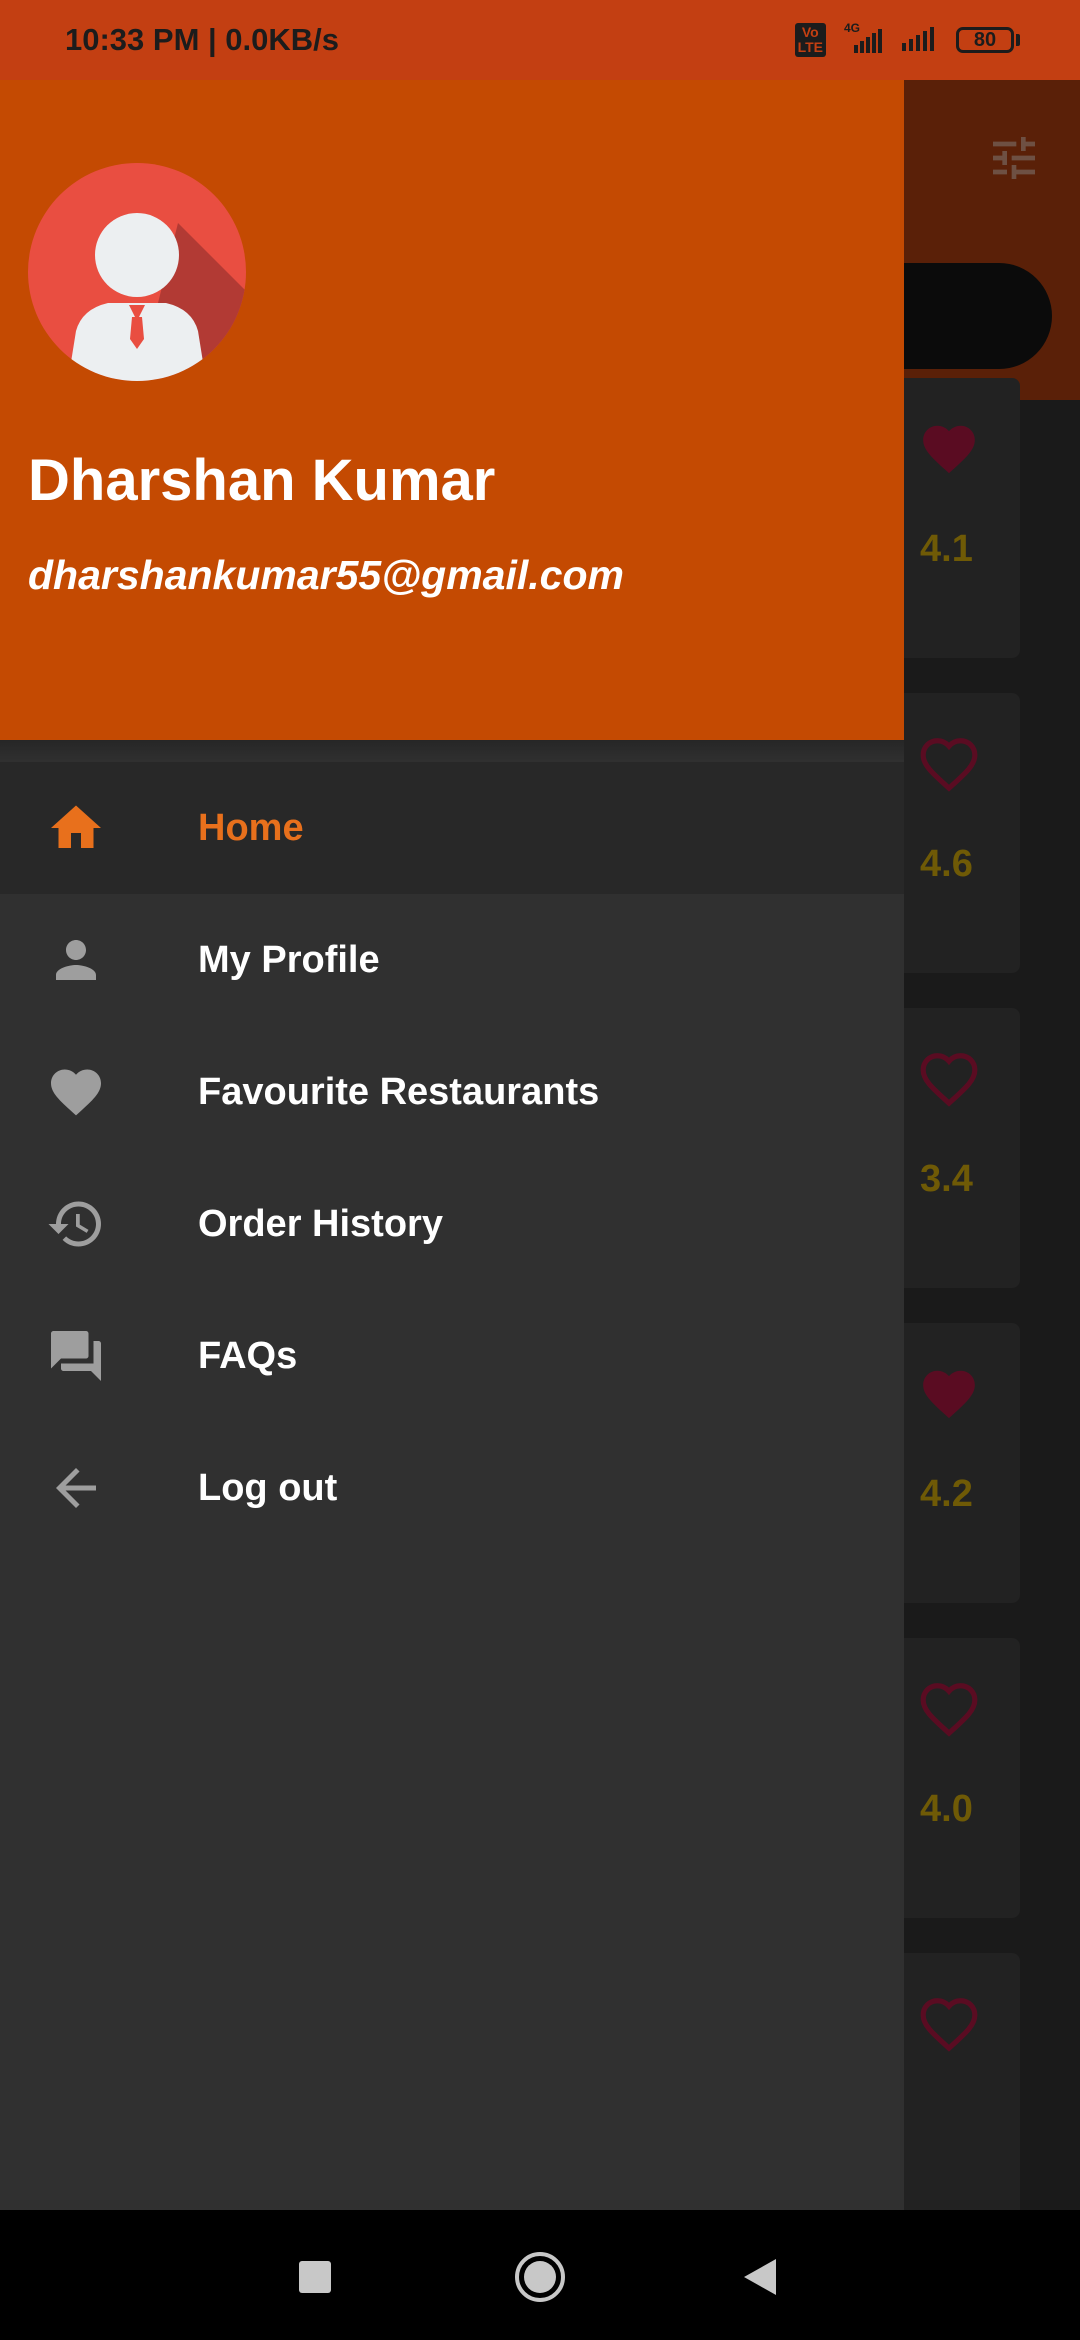 This screenshot has height=2340, width=1080. What do you see at coordinates (137, 272) in the screenshot?
I see `avatar` at bounding box center [137, 272].